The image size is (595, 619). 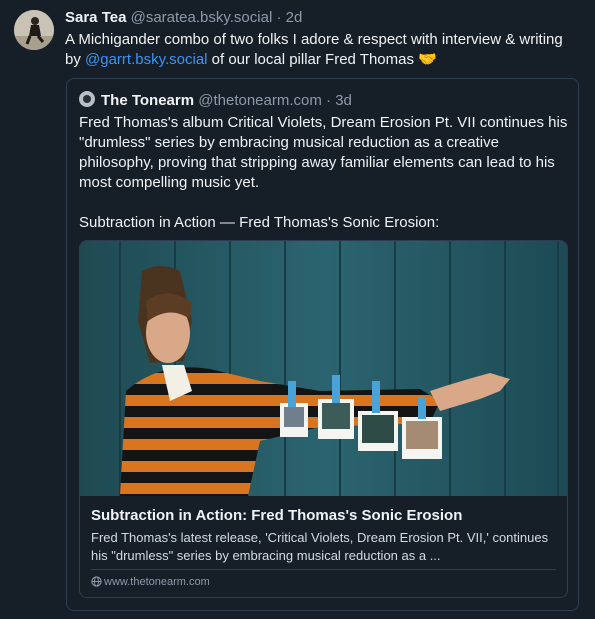 What do you see at coordinates (147, 100) in the screenshot?
I see `quote-author-name: The Tonearm` at bounding box center [147, 100].